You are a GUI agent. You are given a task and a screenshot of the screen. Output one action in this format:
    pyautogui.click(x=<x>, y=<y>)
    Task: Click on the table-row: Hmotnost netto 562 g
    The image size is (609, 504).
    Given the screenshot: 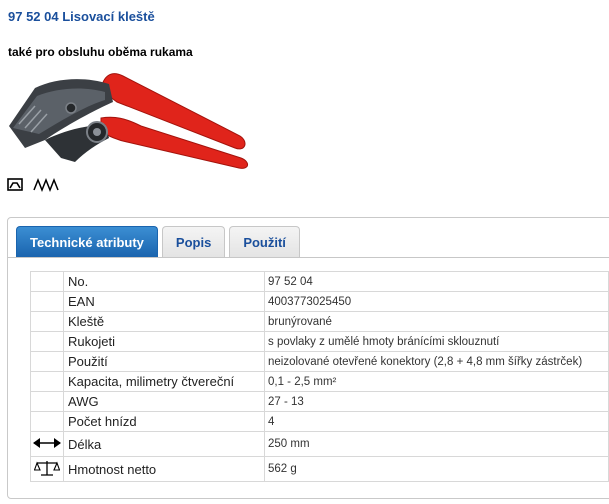 What is the action you would take?
    pyautogui.click(x=319, y=469)
    